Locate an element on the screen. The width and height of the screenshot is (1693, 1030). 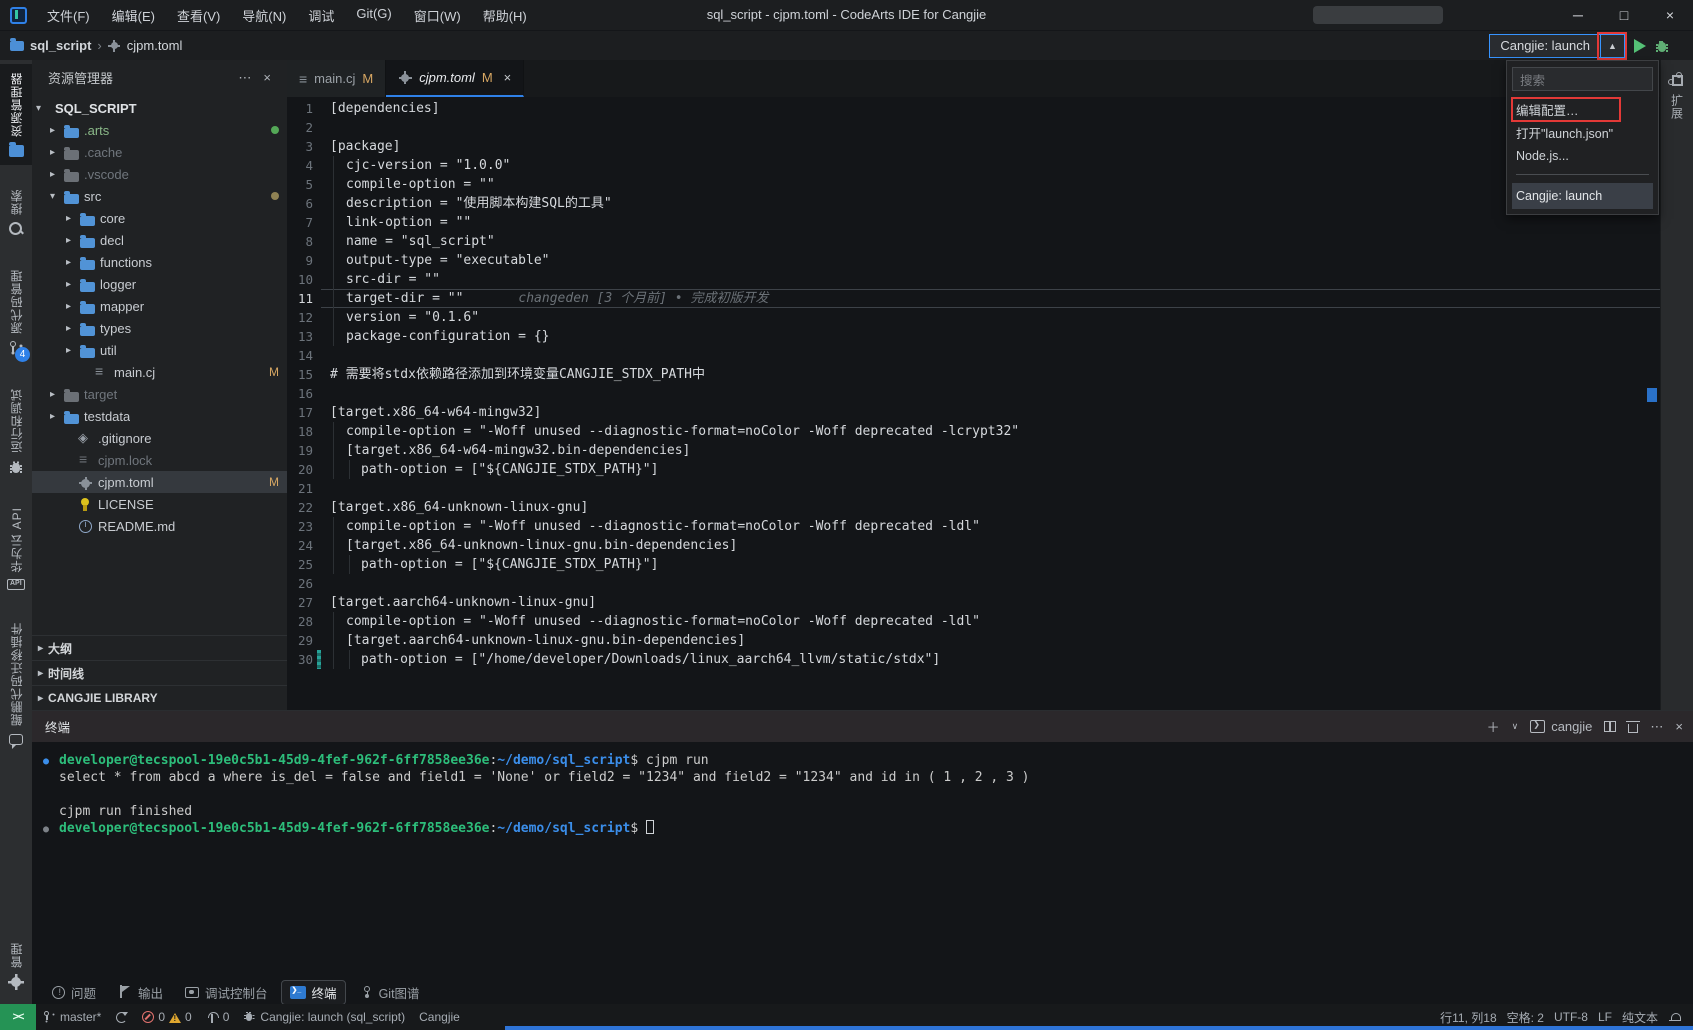
editor-line: 7 link-option = "" is located at coordinates (973, 222).